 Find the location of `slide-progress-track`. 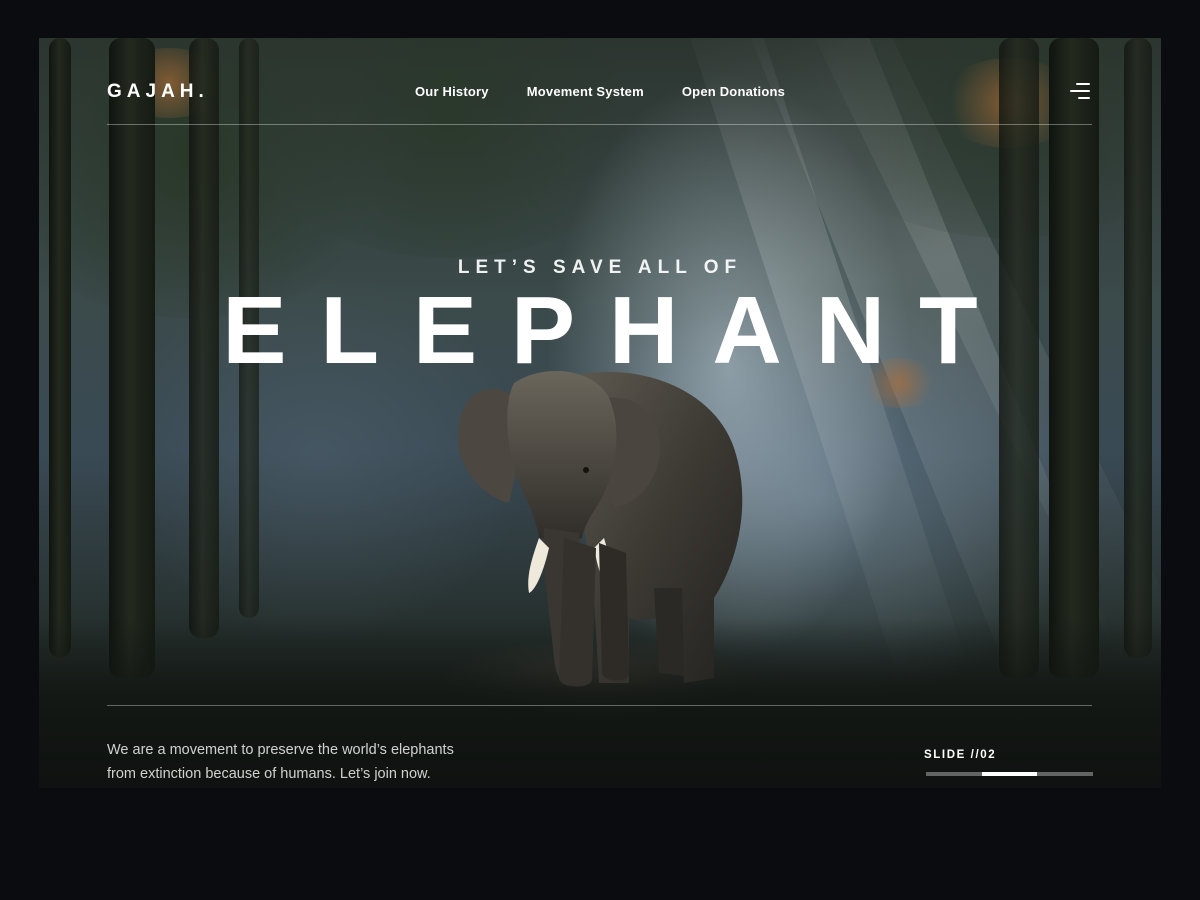

slide-progress-track is located at coordinates (1009, 774).